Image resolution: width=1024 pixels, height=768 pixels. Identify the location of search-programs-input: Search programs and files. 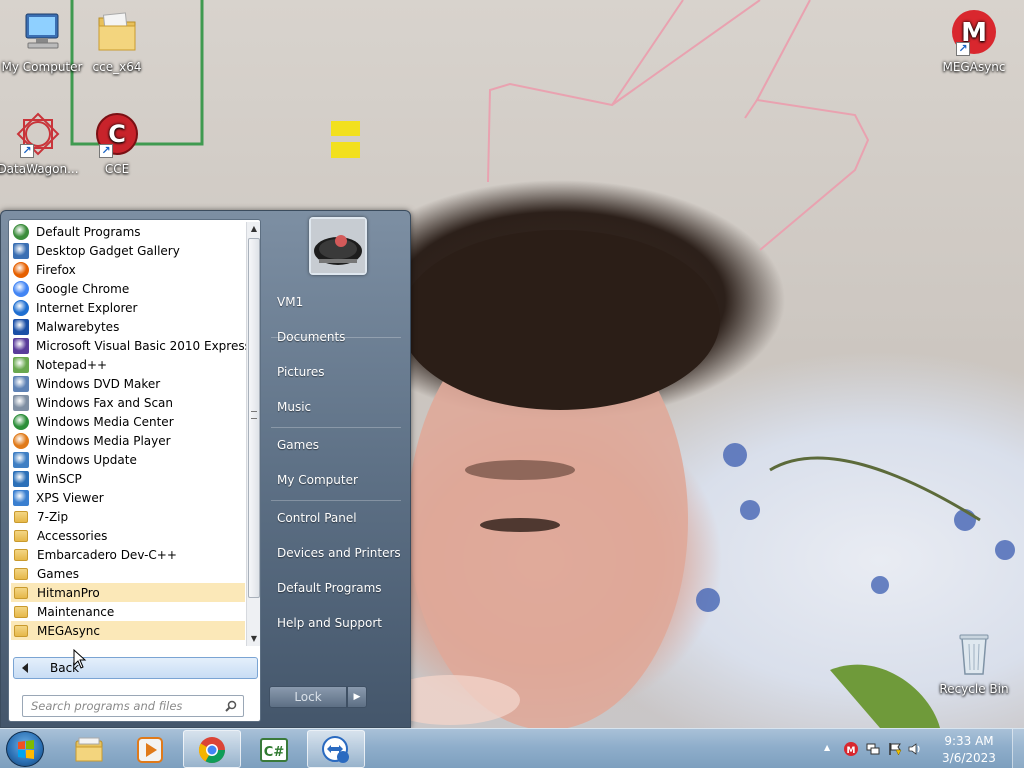
(133, 706).